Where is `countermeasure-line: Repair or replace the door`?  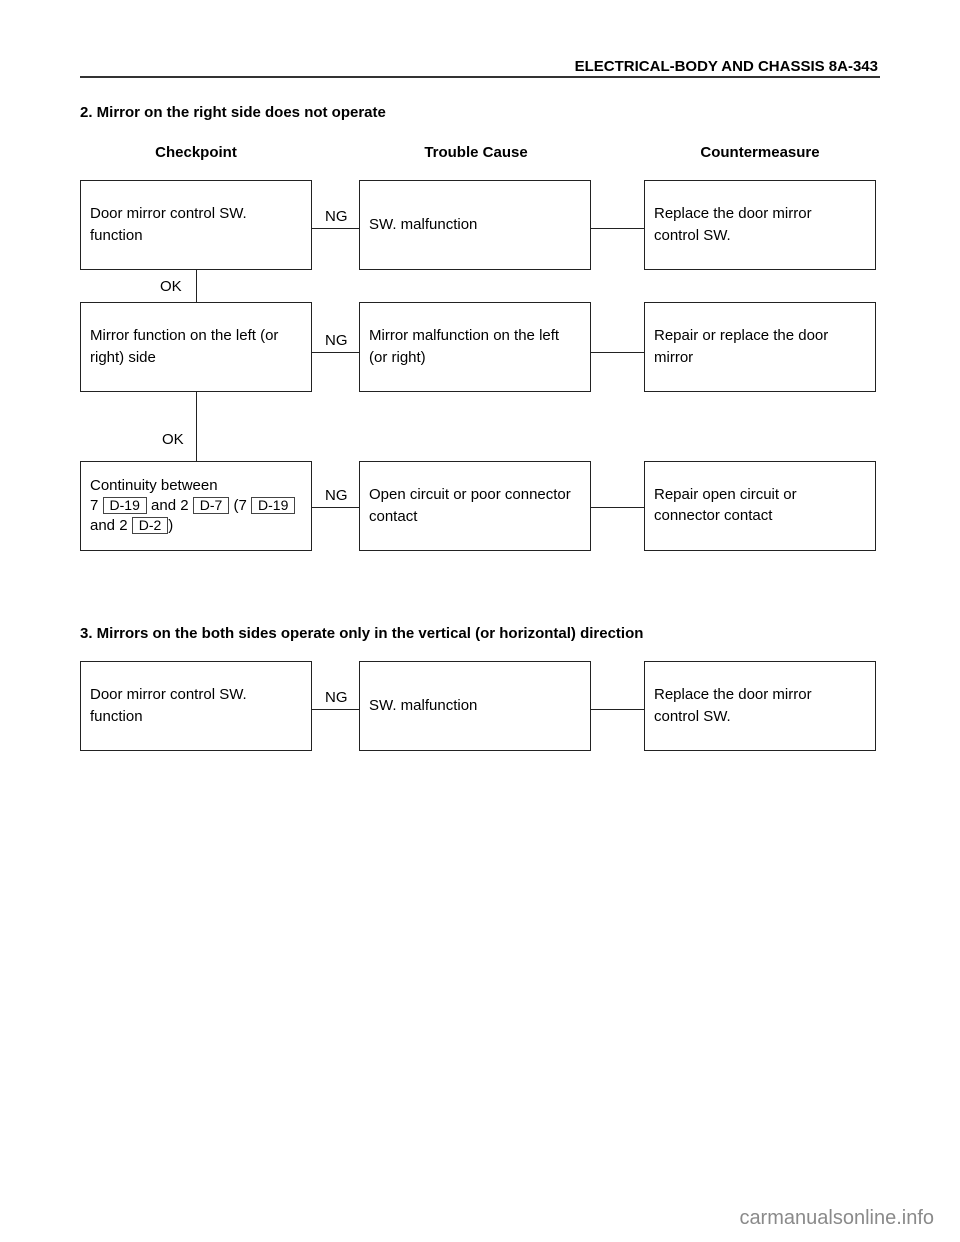
countermeasure-line: Repair or replace the door is located at coordinates (741, 335).